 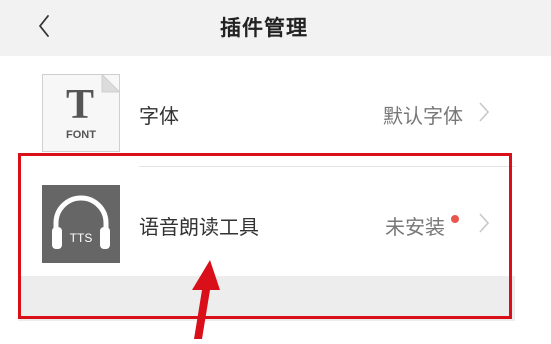 What do you see at coordinates (81, 135) in the screenshot?
I see `font-icon-caption: FONT` at bounding box center [81, 135].